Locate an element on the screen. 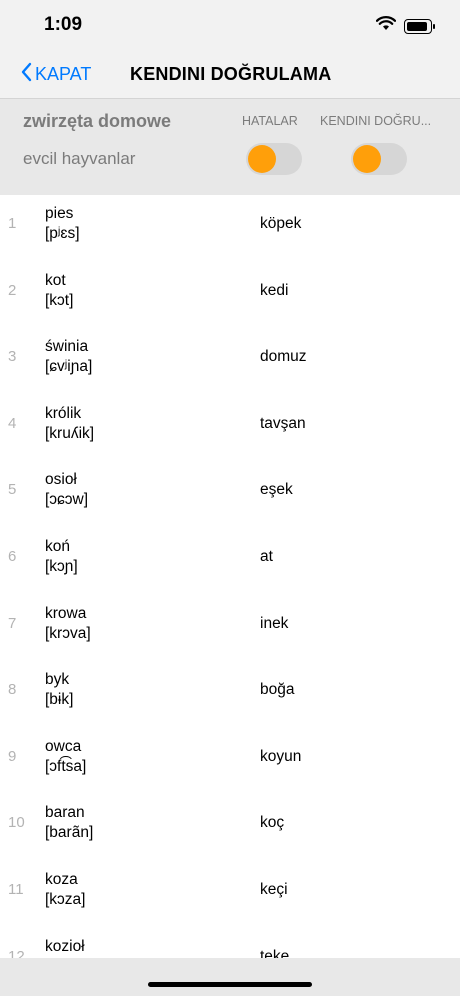  row-transcription: [pʲɛs] is located at coordinates (62, 233).